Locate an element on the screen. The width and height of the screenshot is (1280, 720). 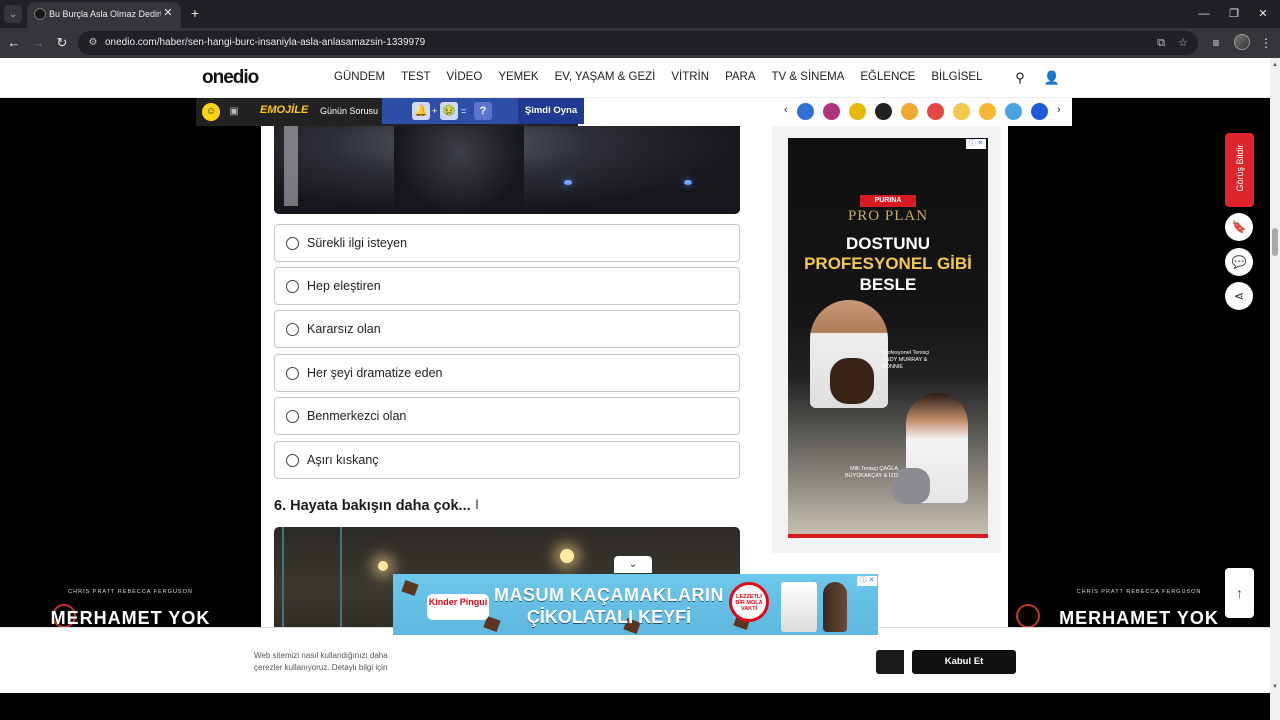
nav-item-eglence: EĞLENCE is located at coordinates (887, 77).